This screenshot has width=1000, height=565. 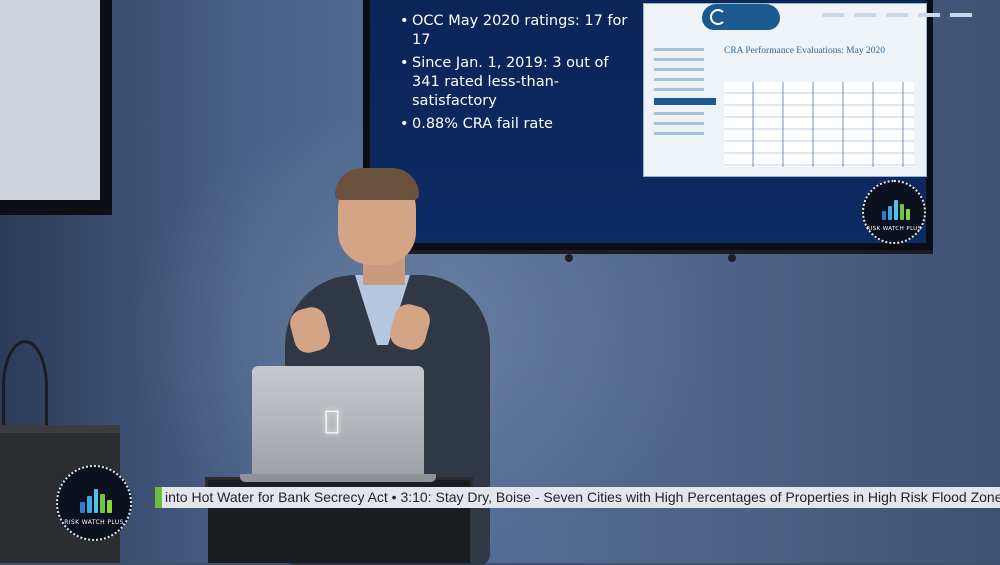 What do you see at coordinates (804, 51) in the screenshot?
I see `webpage-title: CRA Performance Evaluations: May 2020` at bounding box center [804, 51].